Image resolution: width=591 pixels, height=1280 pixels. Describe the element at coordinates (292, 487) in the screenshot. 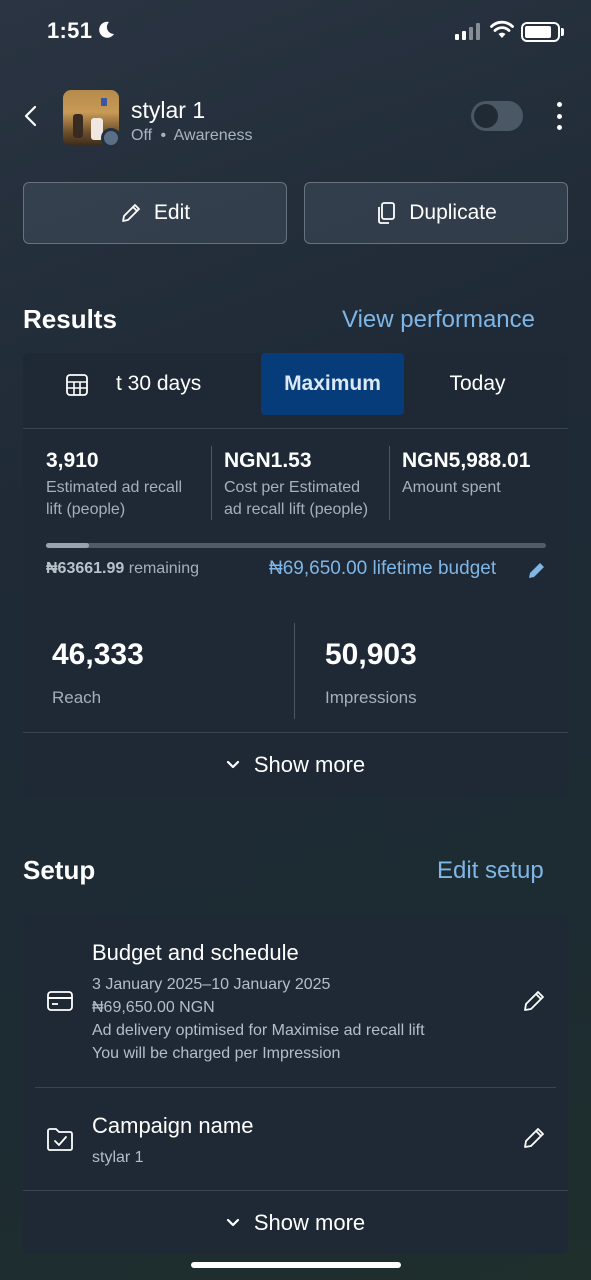

I see `stat-label-line1: Cost per Estimated` at that location.